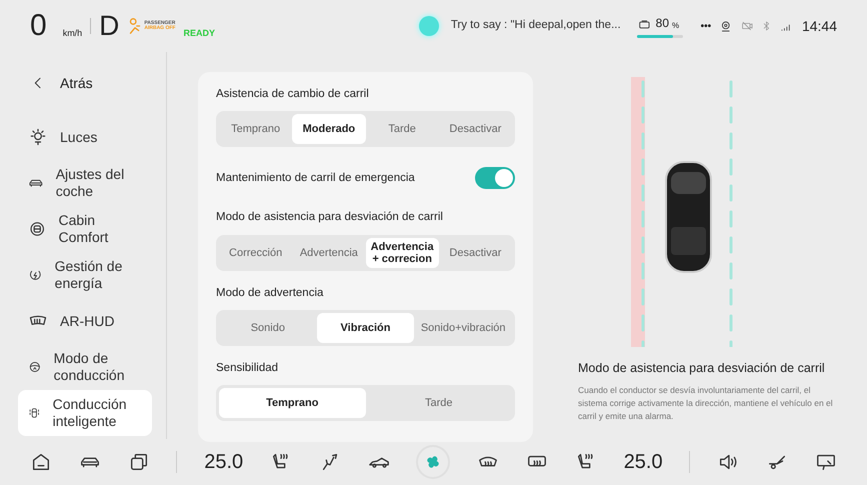 The width and height of the screenshot is (867, 485). I want to click on clock-time: 14:44, so click(819, 26).